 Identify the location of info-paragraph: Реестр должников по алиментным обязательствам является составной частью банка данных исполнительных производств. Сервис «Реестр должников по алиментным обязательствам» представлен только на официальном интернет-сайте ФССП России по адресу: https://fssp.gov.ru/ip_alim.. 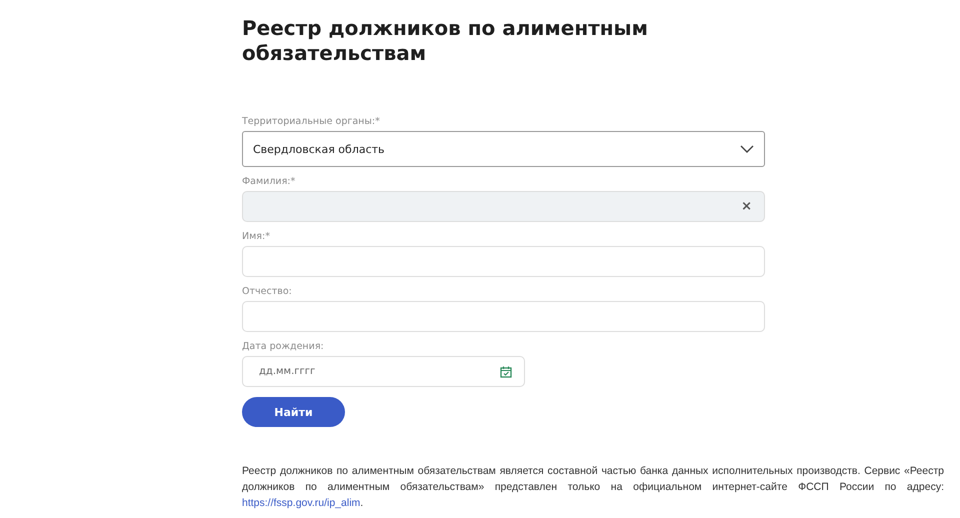
(593, 487).